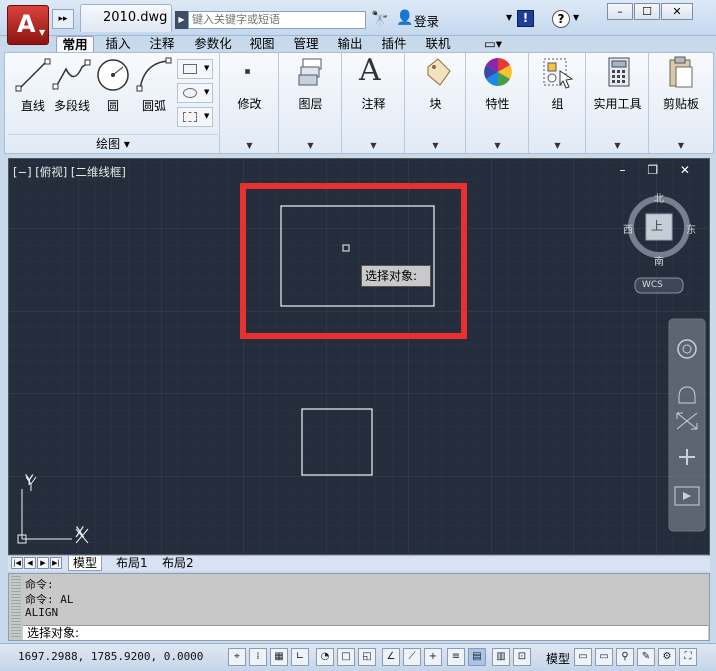 The image size is (716, 671). I want to click on arc-button: 圆弧, so click(154, 87).